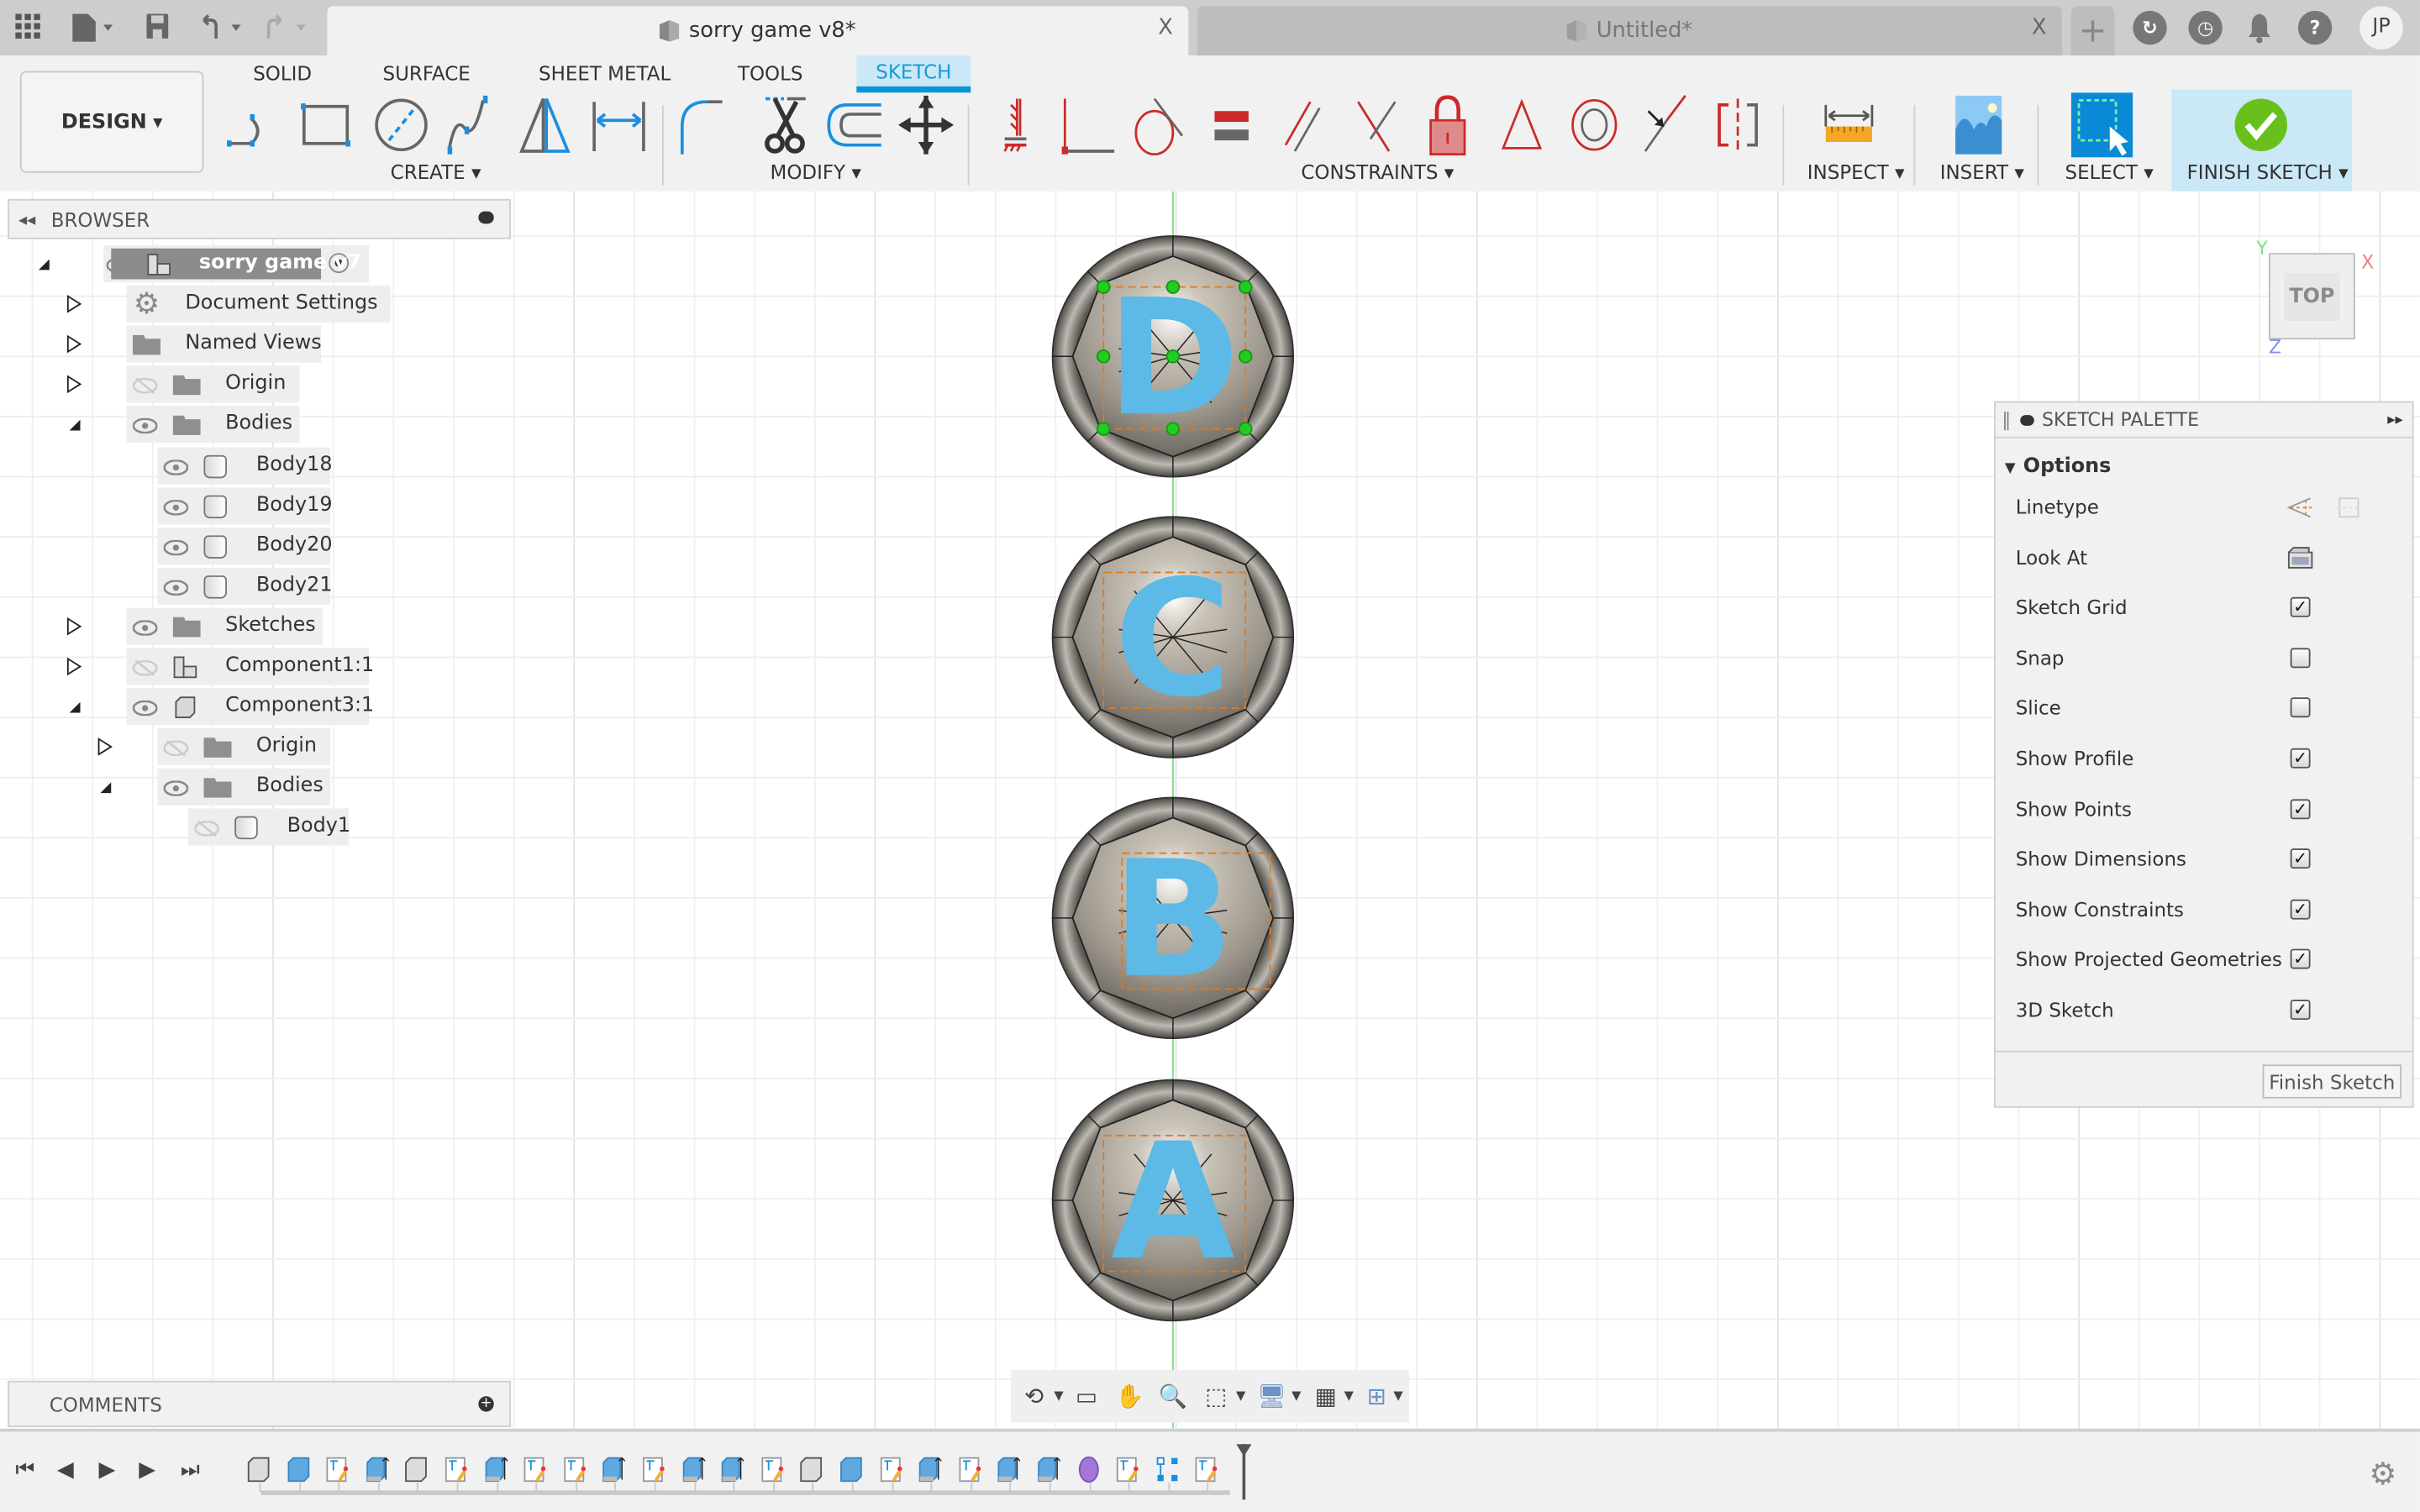 The image size is (2420, 1512). What do you see at coordinates (191, 1470) in the screenshot?
I see `go-to-end-icon: ⏭` at bounding box center [191, 1470].